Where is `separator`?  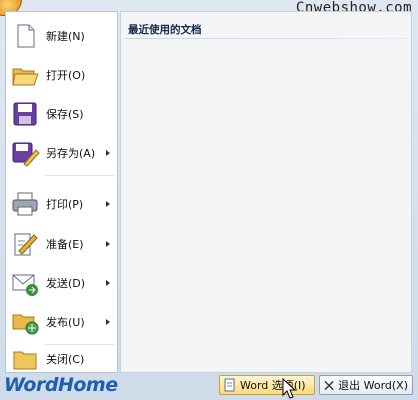
separator is located at coordinates (79, 175).